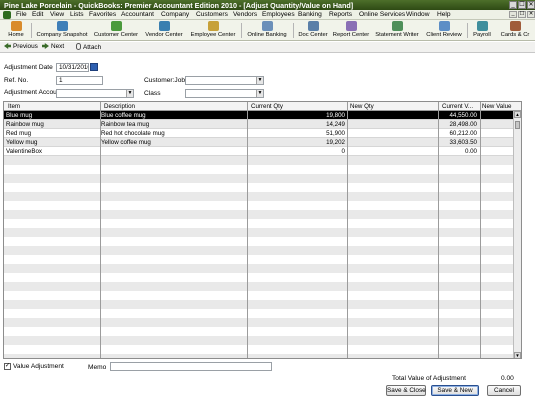  What do you see at coordinates (482, 30) in the screenshot?
I see `payroll-button: Payroll` at bounding box center [482, 30].